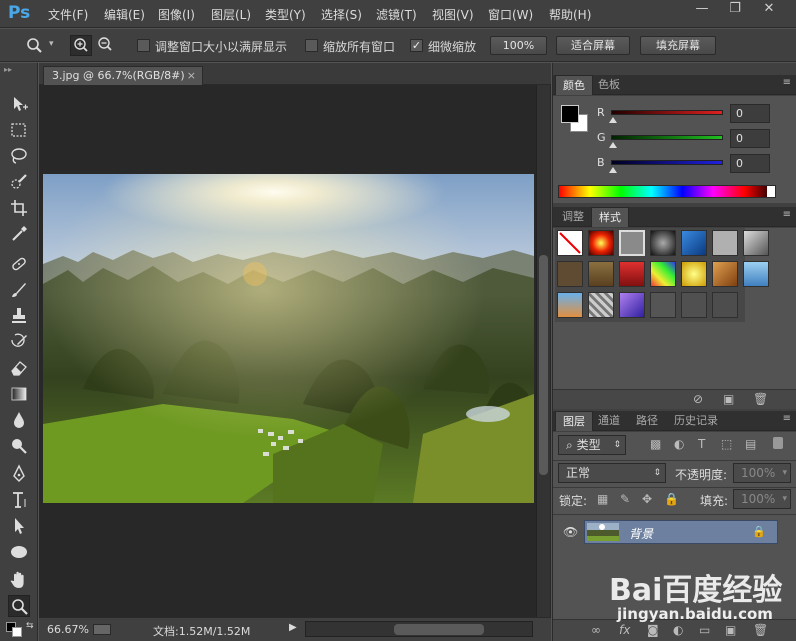  Describe the element at coordinates (19, 552) in the screenshot. I see `ellipse-tool-icon` at that location.